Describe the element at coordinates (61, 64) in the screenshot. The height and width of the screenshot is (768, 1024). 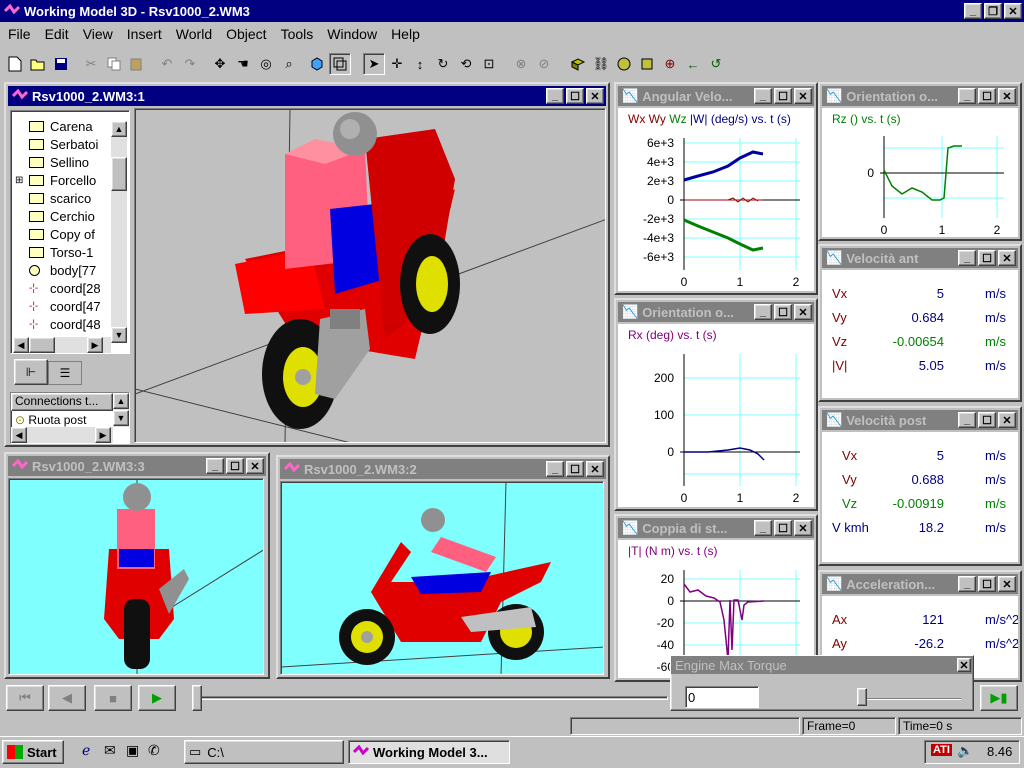
I see `save-icon` at that location.